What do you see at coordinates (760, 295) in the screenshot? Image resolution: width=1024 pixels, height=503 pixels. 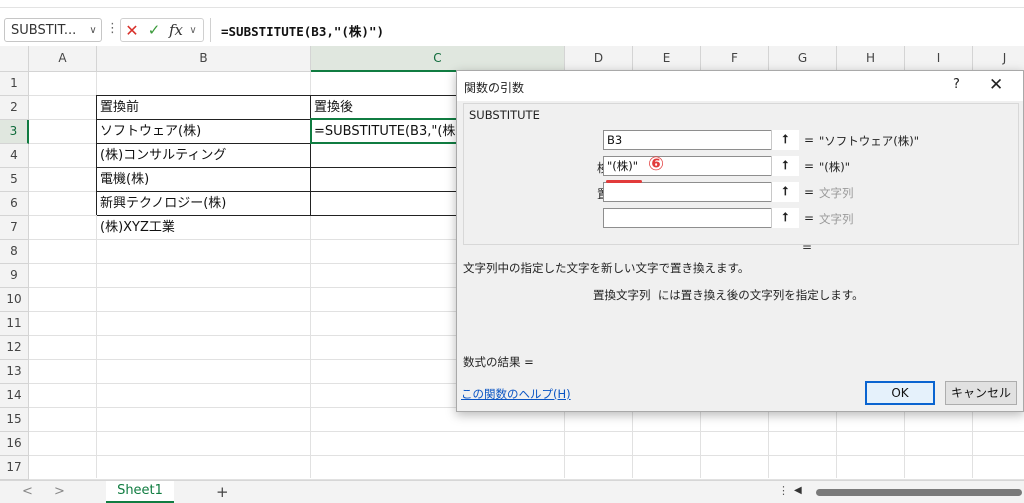 I see `argument-description-text: には置き換え後の文字列を指定します。` at bounding box center [760, 295].